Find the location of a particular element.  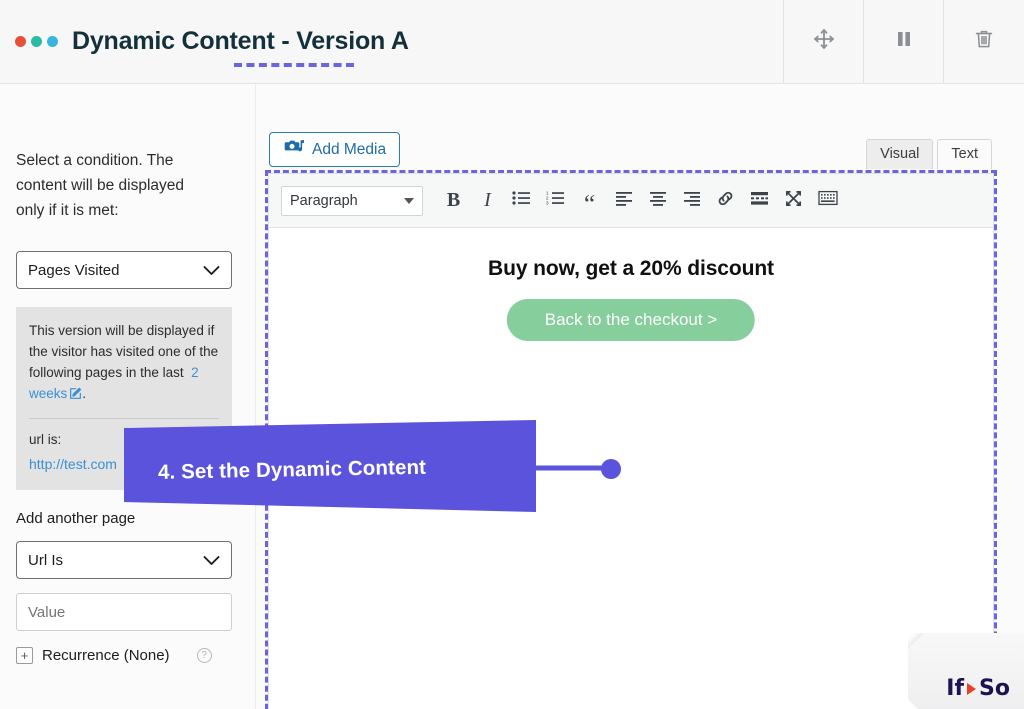

version-header-bar: Dynamic Content - Version A is located at coordinates (512, 42).